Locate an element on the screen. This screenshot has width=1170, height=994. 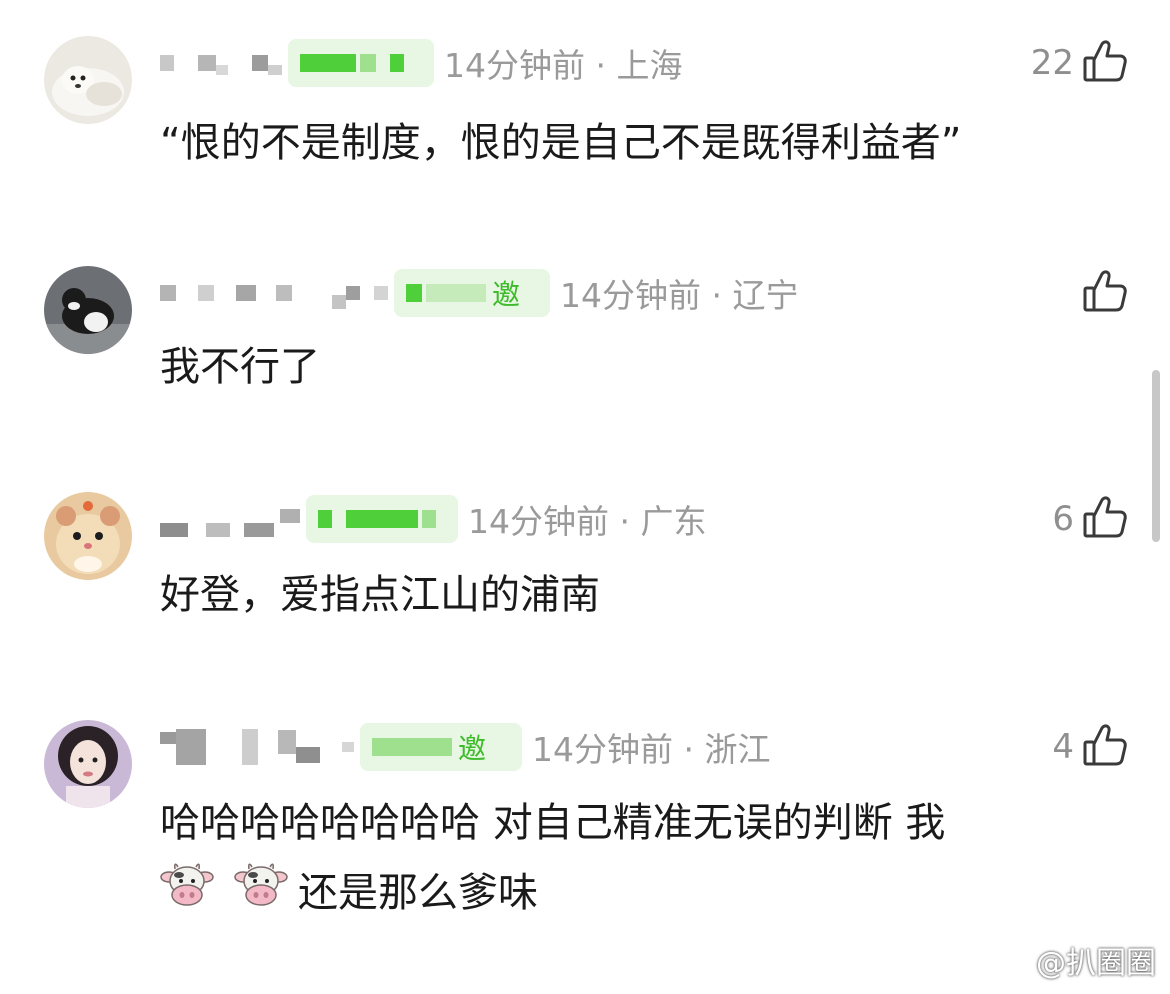
like-count: 4 is located at coordinates (1063, 747).